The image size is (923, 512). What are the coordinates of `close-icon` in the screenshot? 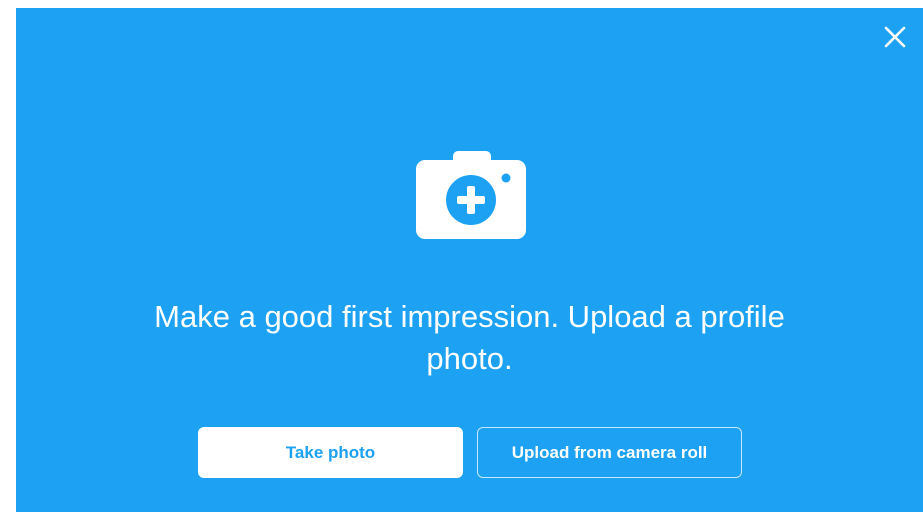 It's located at (895, 37).